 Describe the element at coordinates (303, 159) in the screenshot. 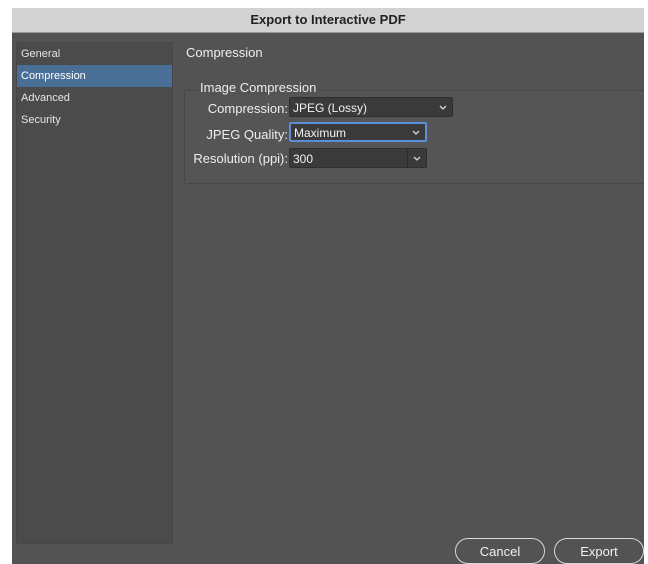

I see `resolution-value: 300` at that location.